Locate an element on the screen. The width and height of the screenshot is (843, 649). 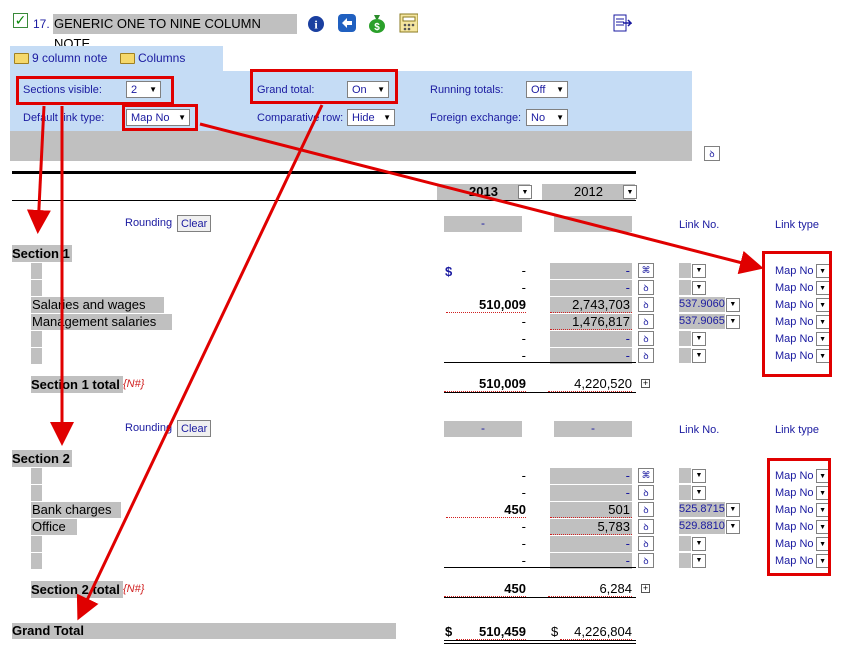
section-1-title: Section 1 is located at coordinates (42, 253).